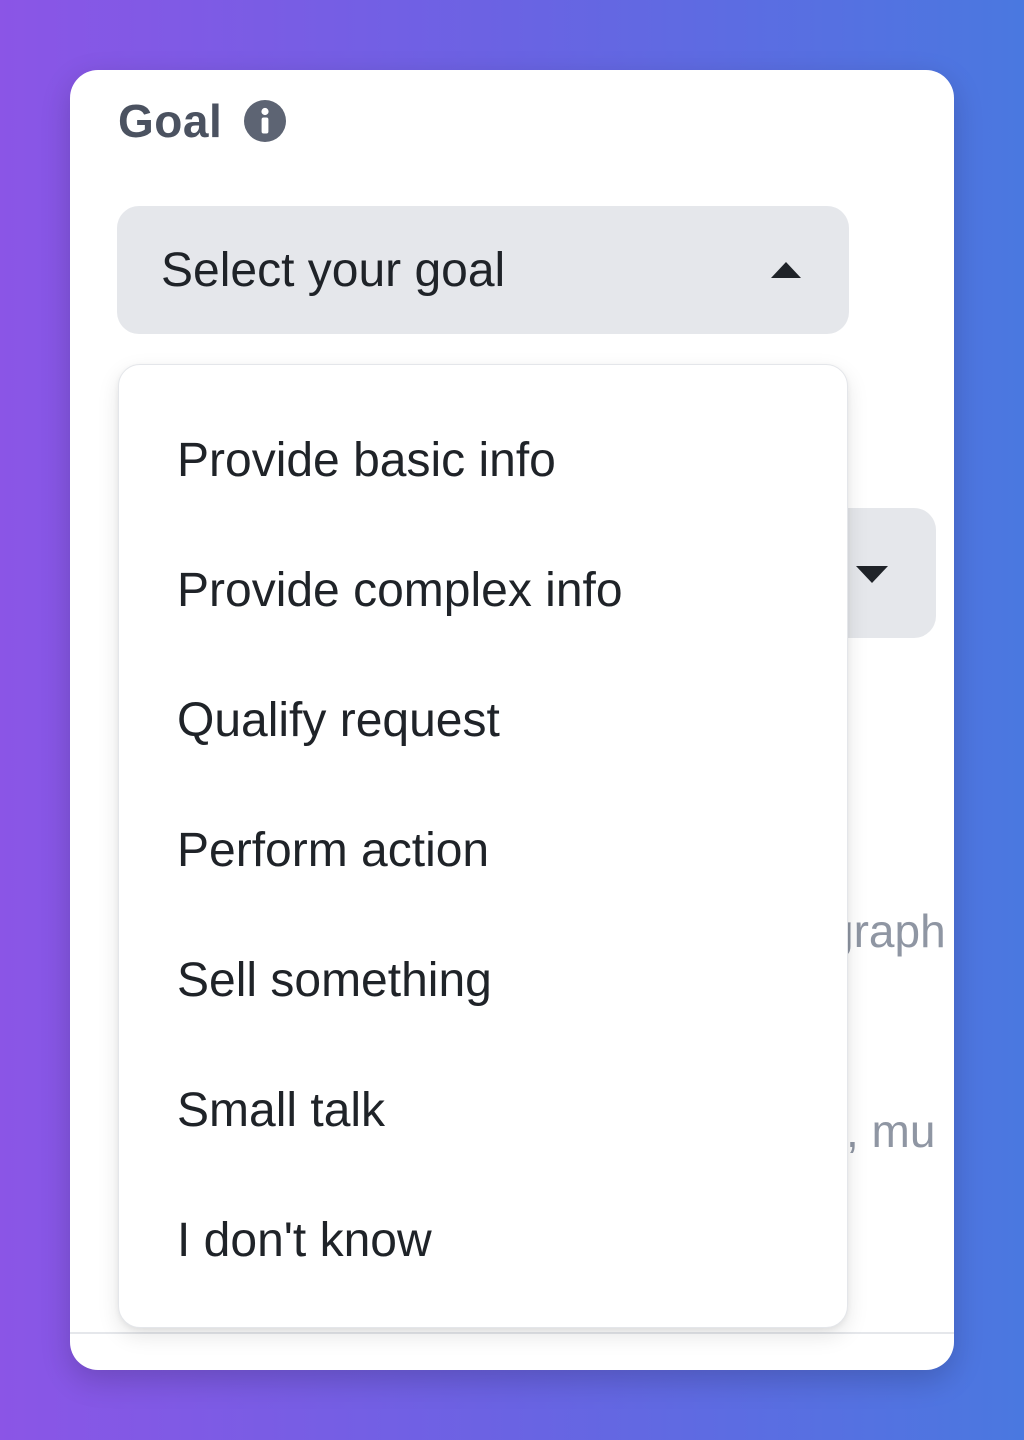 The height and width of the screenshot is (1440, 1024). Describe the element at coordinates (483, 1110) in the screenshot. I see `dropdown-option-small-talk: Small talk` at that location.